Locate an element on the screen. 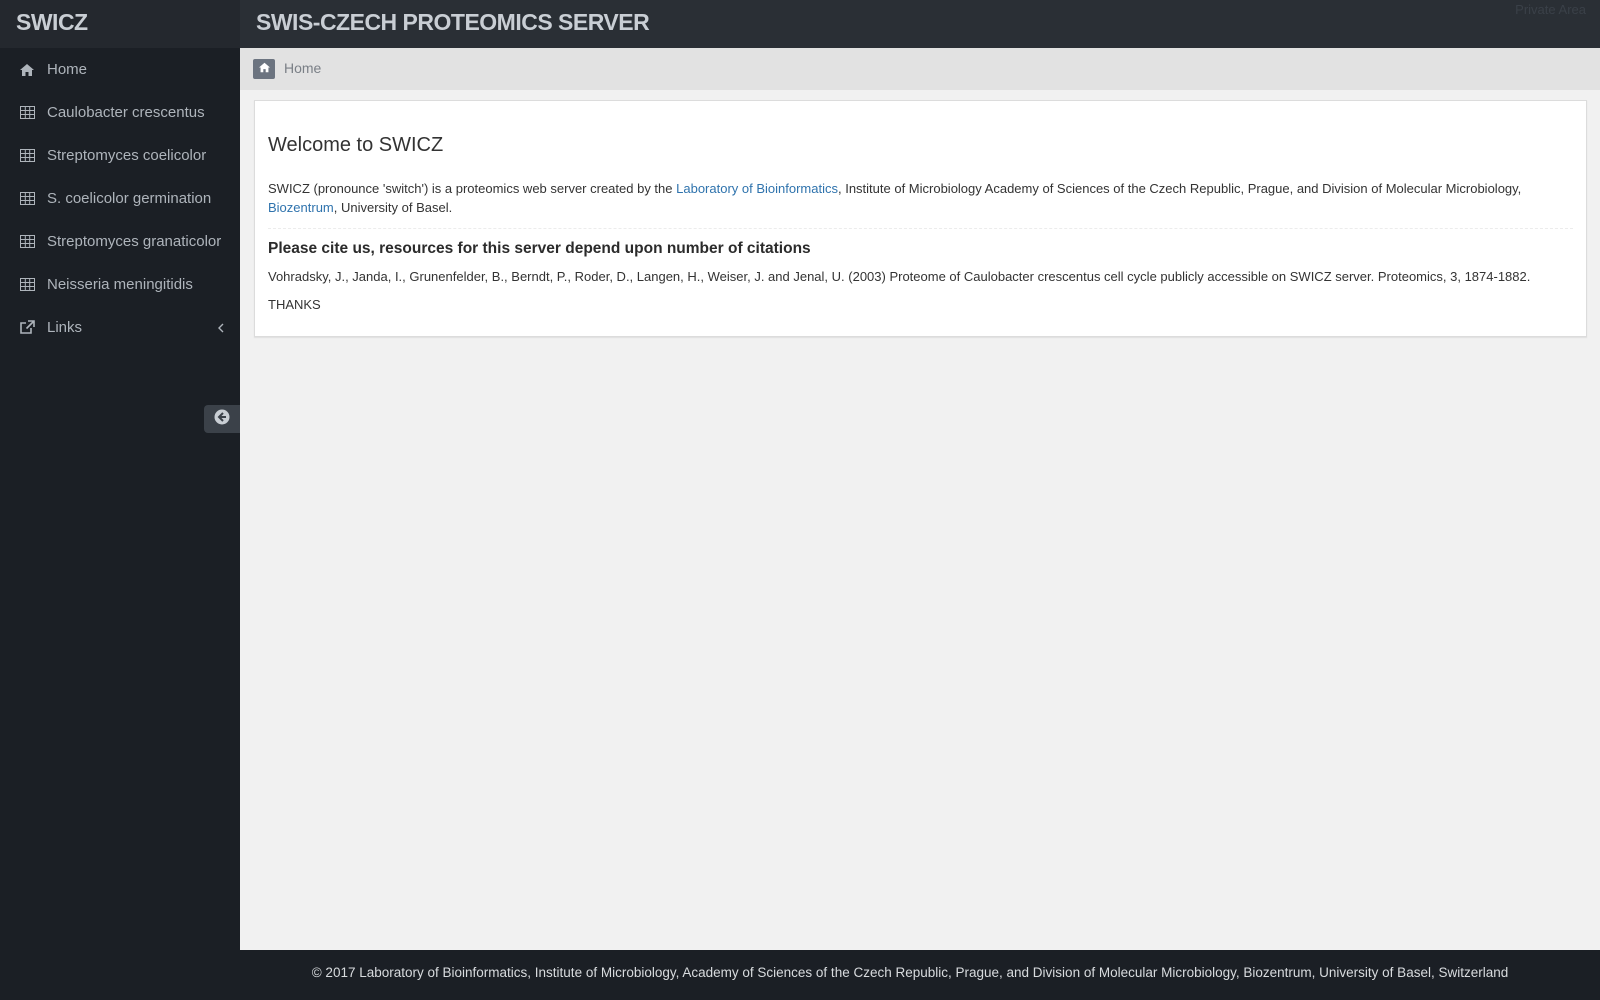 This screenshot has height=1000, width=1600. page-title: Welcome to SWICZ is located at coordinates (356, 145).